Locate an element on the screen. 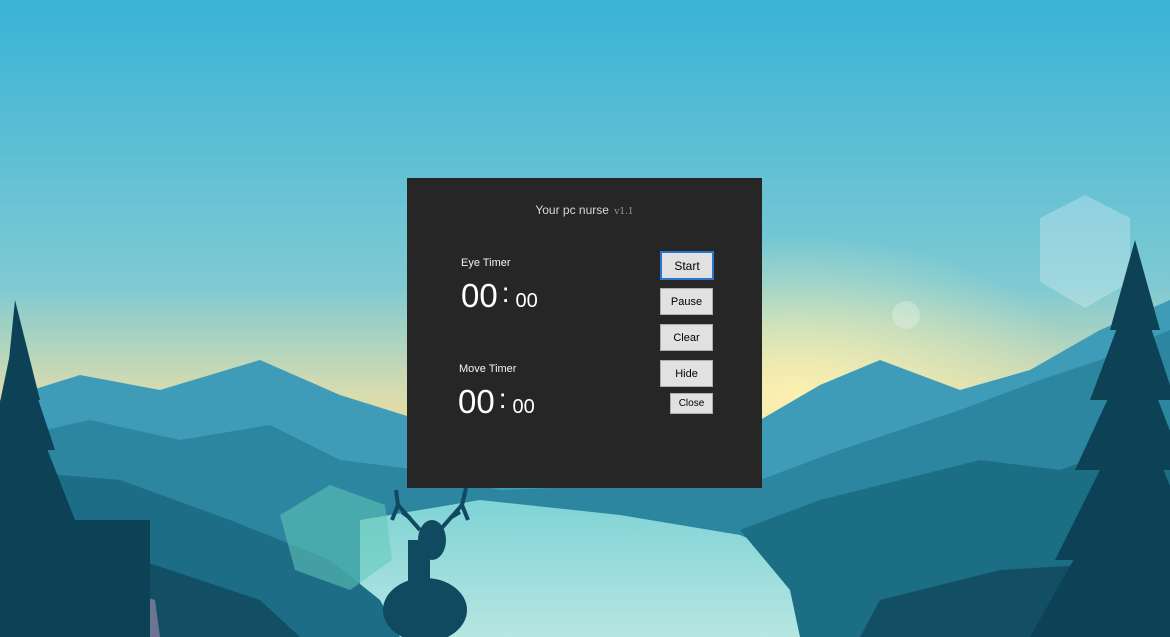 This screenshot has height=637, width=1170. eye-timer-label: Eye Timer is located at coordinates (486, 263).